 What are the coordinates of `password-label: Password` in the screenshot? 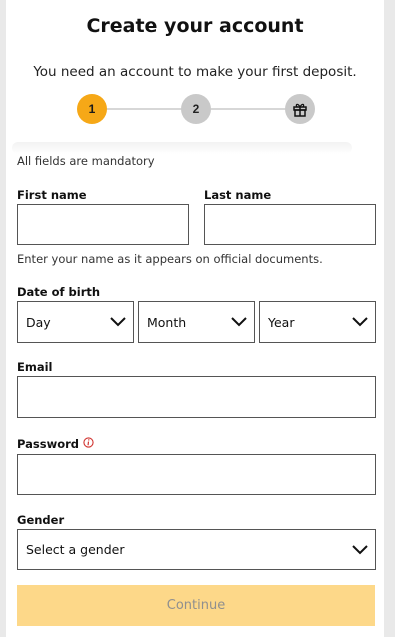 It's located at (48, 444).